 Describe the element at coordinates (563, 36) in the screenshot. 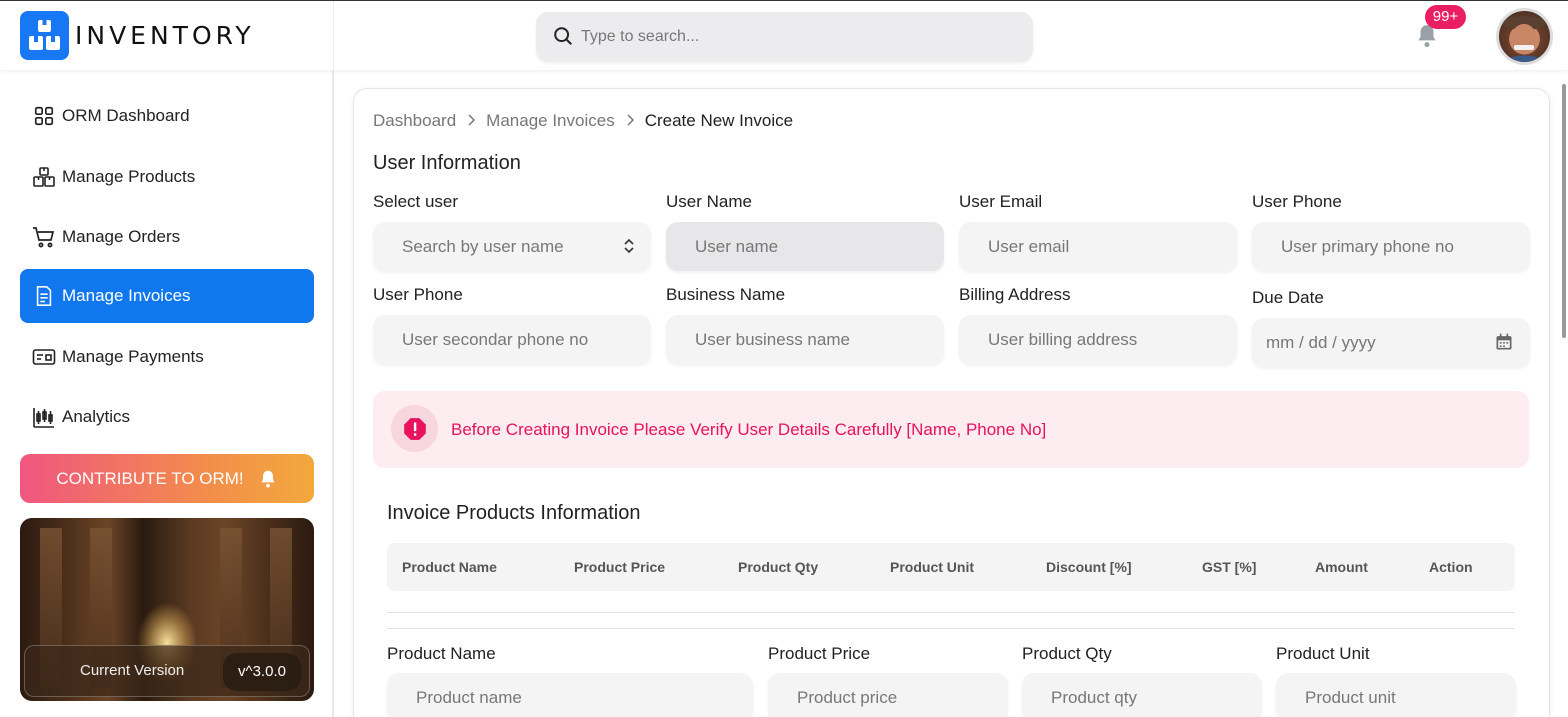

I see `search-icon` at that location.